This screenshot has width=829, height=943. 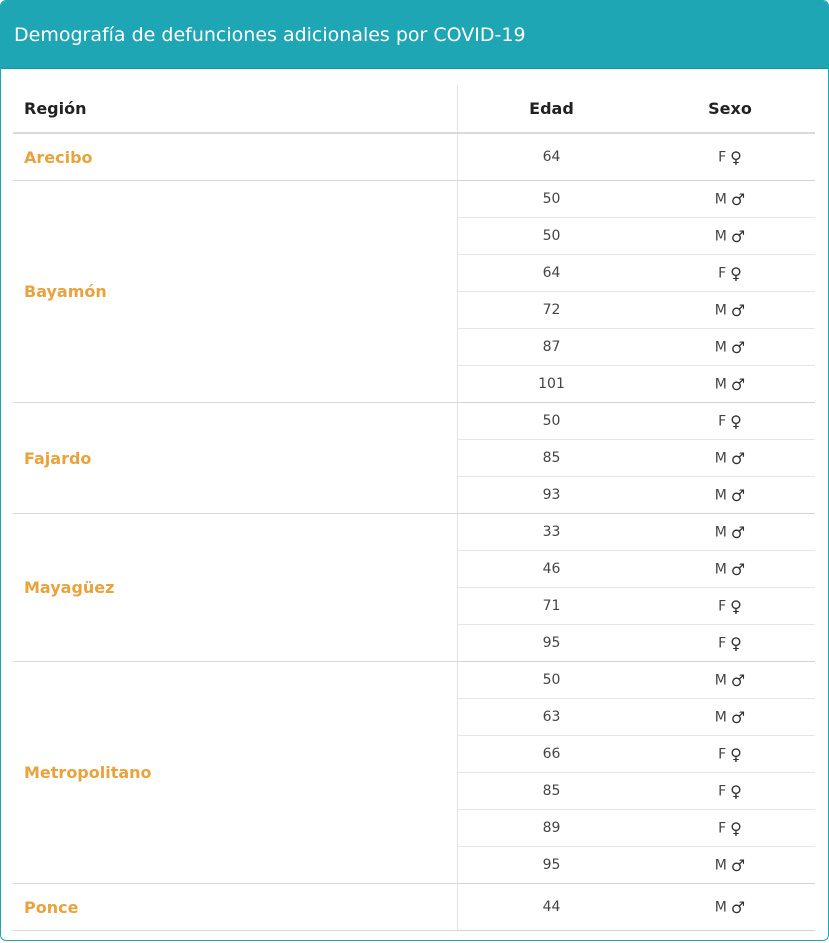 I want to click on table-row: Ponce 44 M ♂, so click(x=414, y=907).